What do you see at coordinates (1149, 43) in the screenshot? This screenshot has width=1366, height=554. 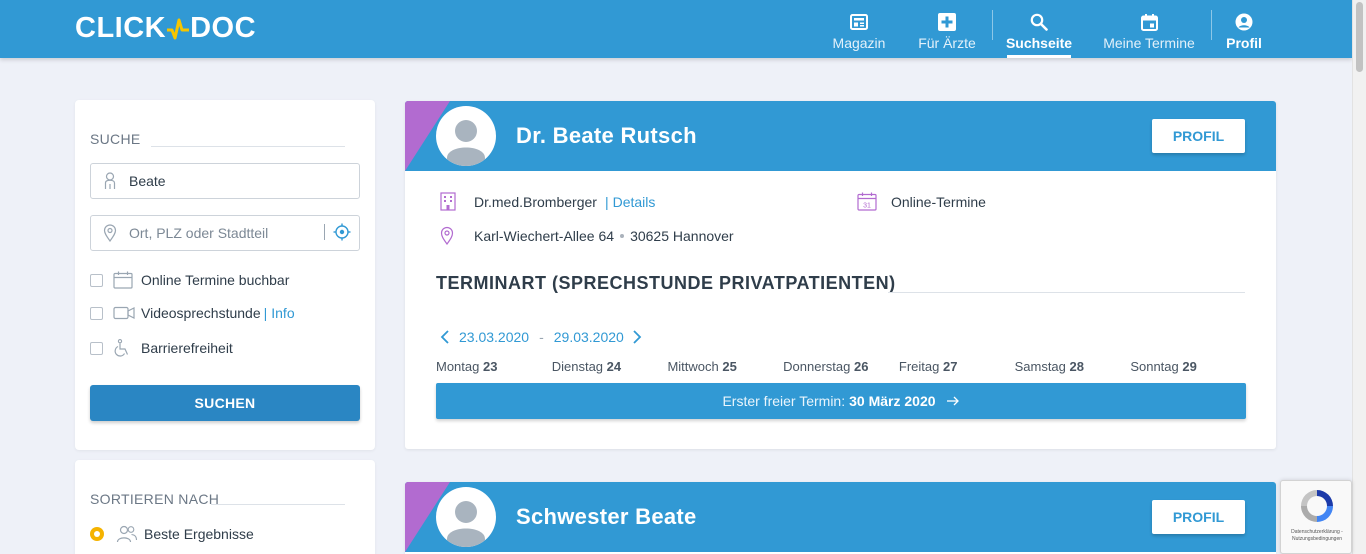 I see `nav-label: Meine Termine` at bounding box center [1149, 43].